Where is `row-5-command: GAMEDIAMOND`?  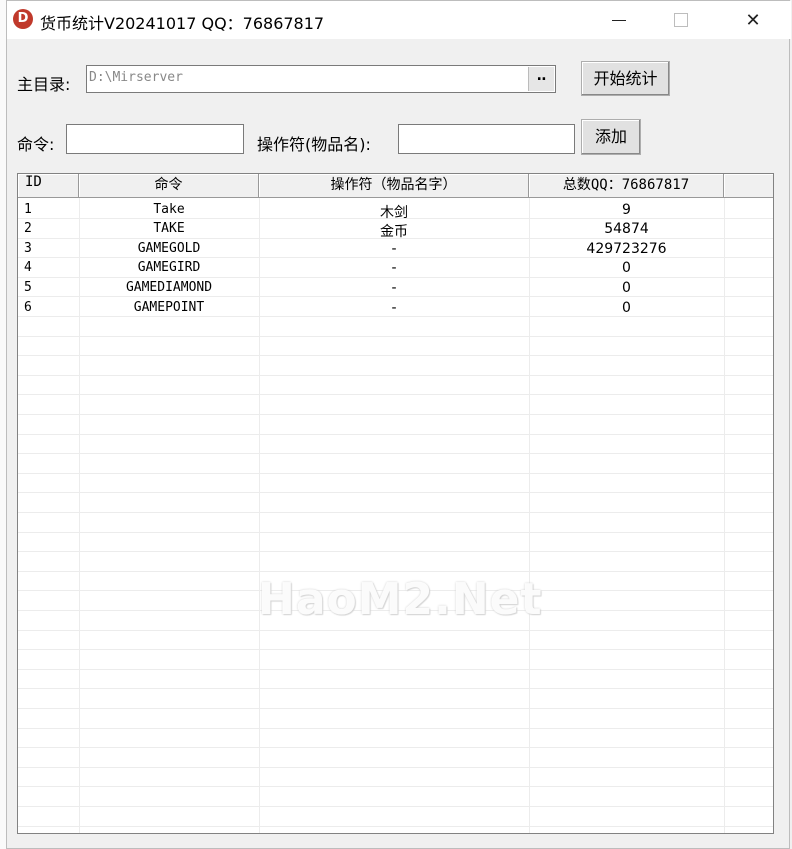
row-5-command: GAMEDIAMOND is located at coordinates (169, 287).